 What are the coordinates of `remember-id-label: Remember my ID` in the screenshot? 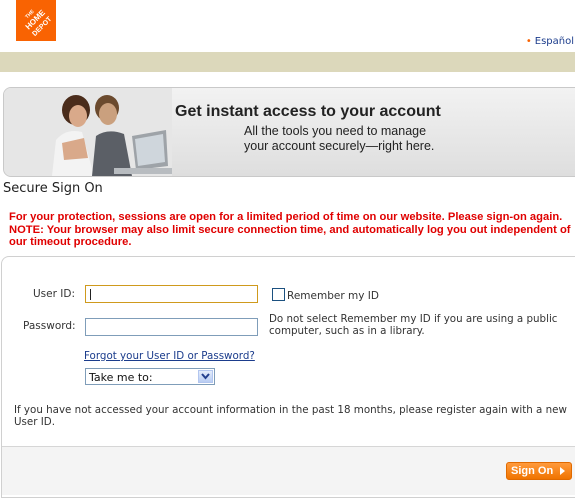 It's located at (333, 296).